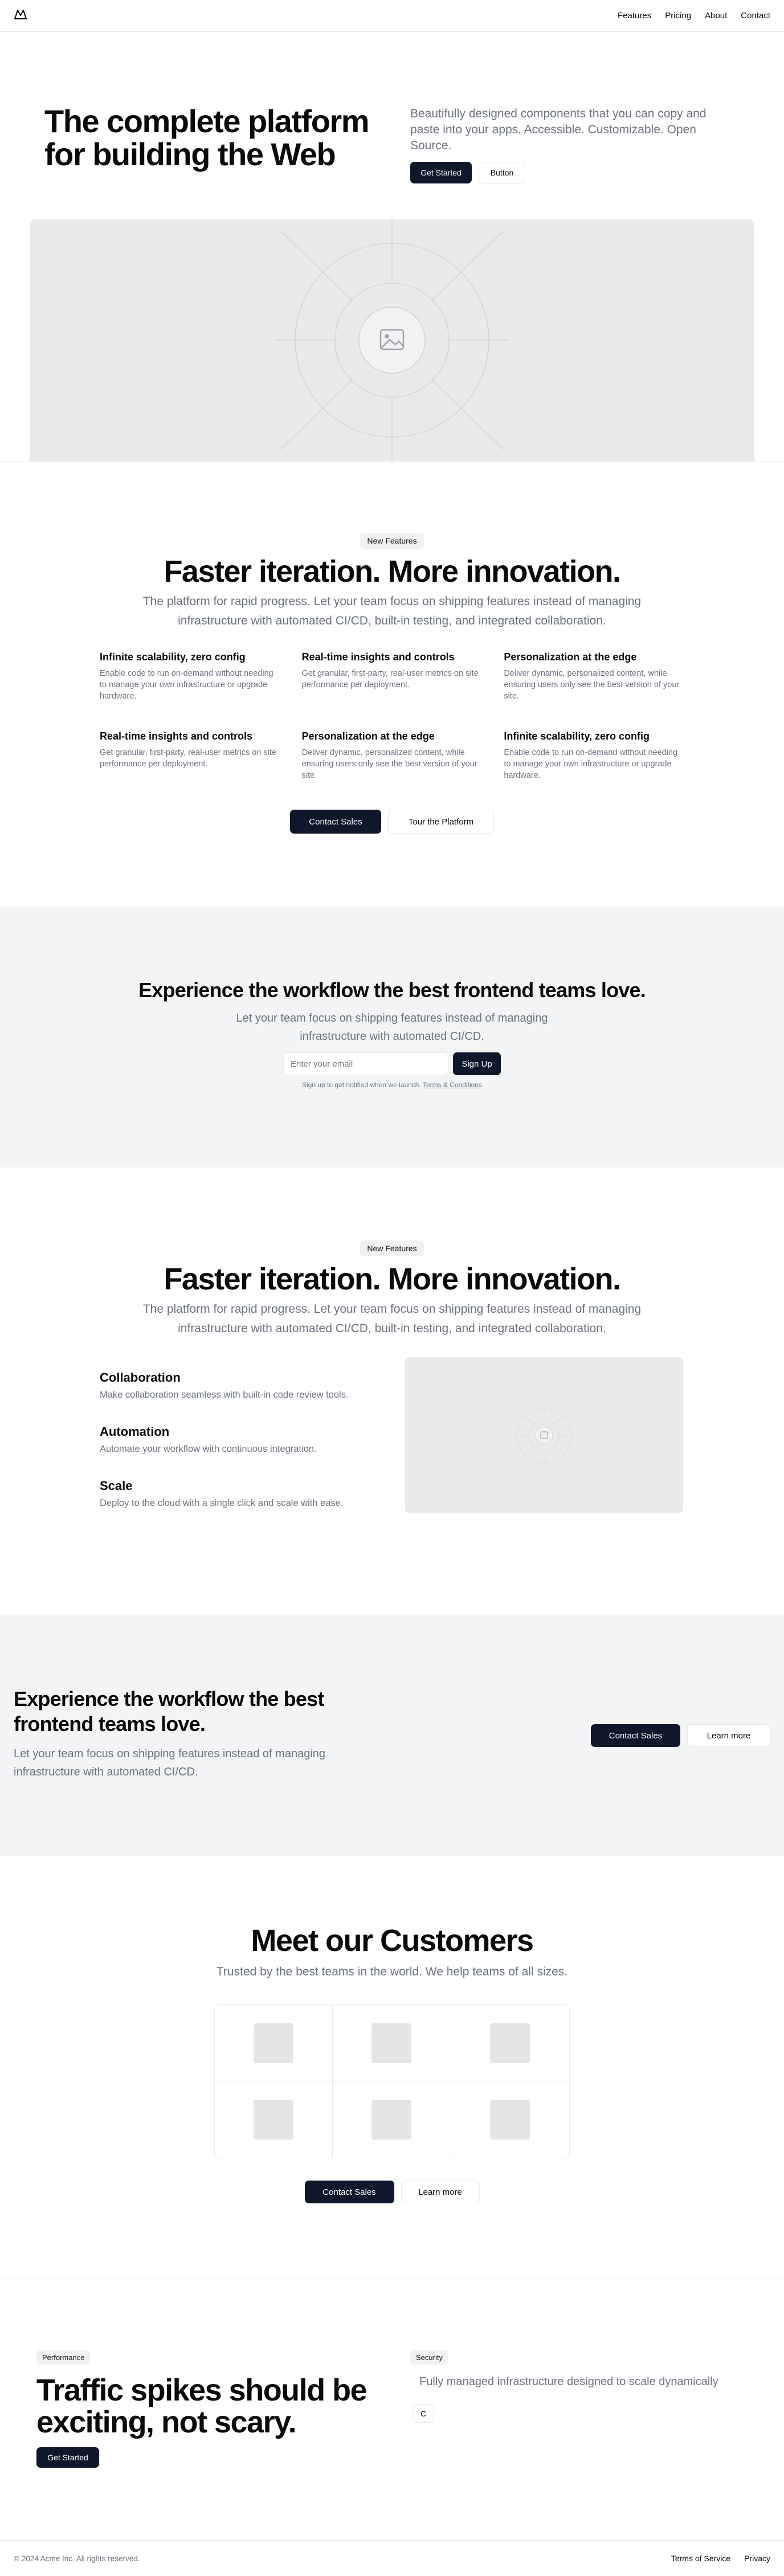  What do you see at coordinates (452, 1085) in the screenshot?
I see `terms-link: Terms & Conditions` at bounding box center [452, 1085].